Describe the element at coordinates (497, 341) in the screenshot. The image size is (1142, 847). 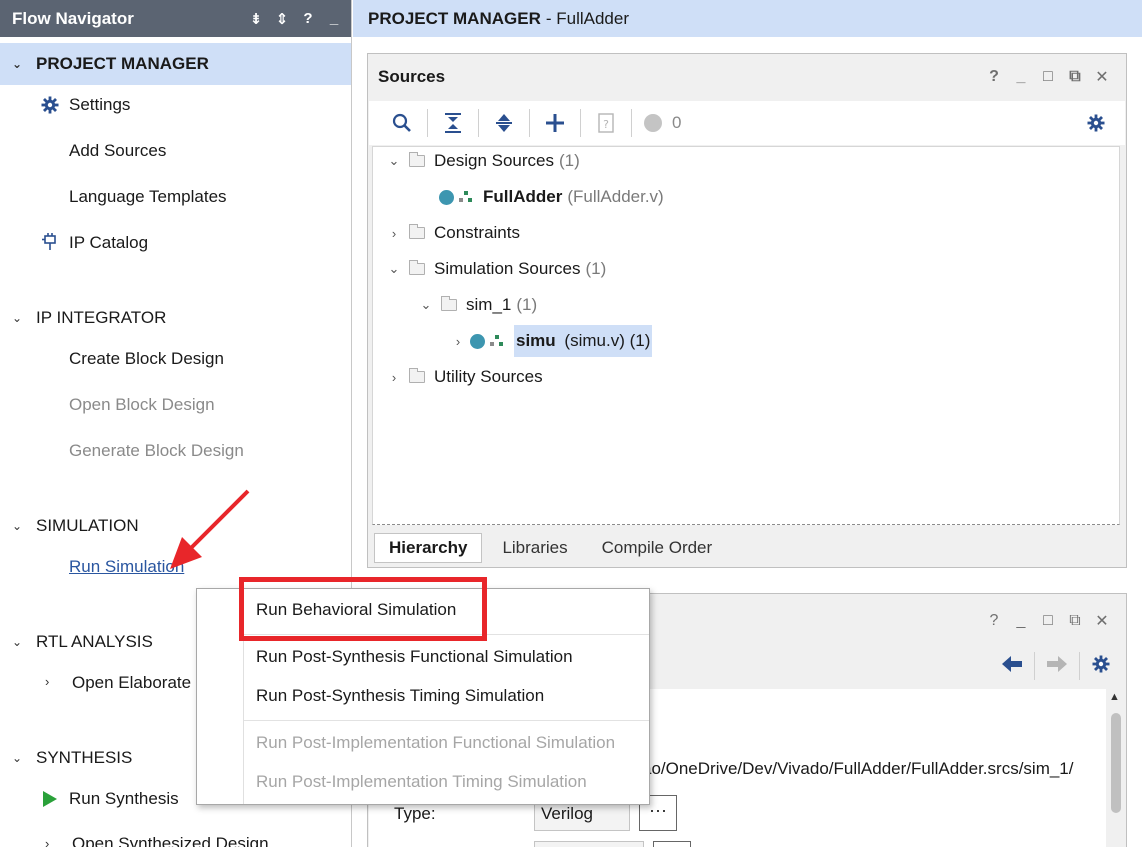
I see `hierarchy-icon` at that location.